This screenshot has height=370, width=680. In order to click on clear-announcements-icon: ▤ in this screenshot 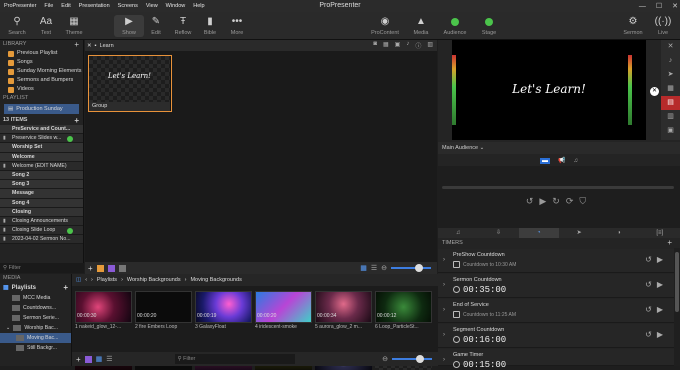, I will do `click(670, 103)`.